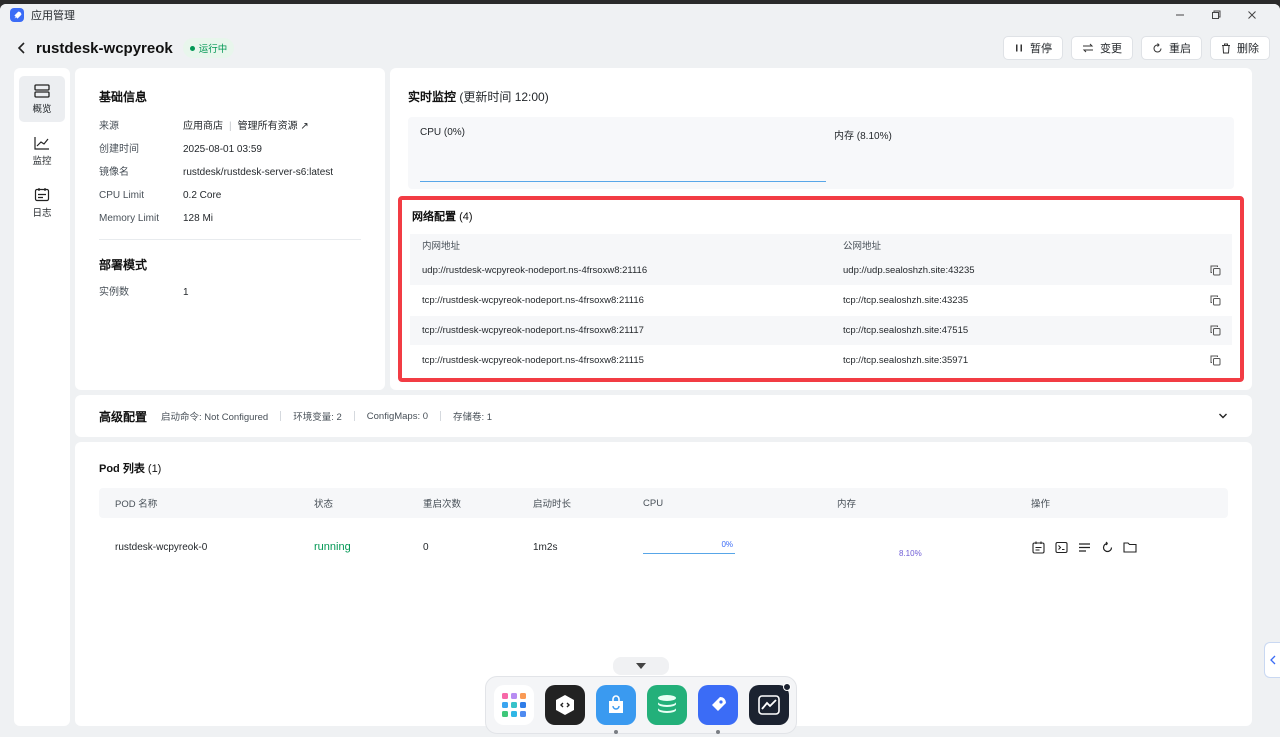  I want to click on monitor-chart-area: CPU (0%) 内存 (8.10%), so click(821, 153).